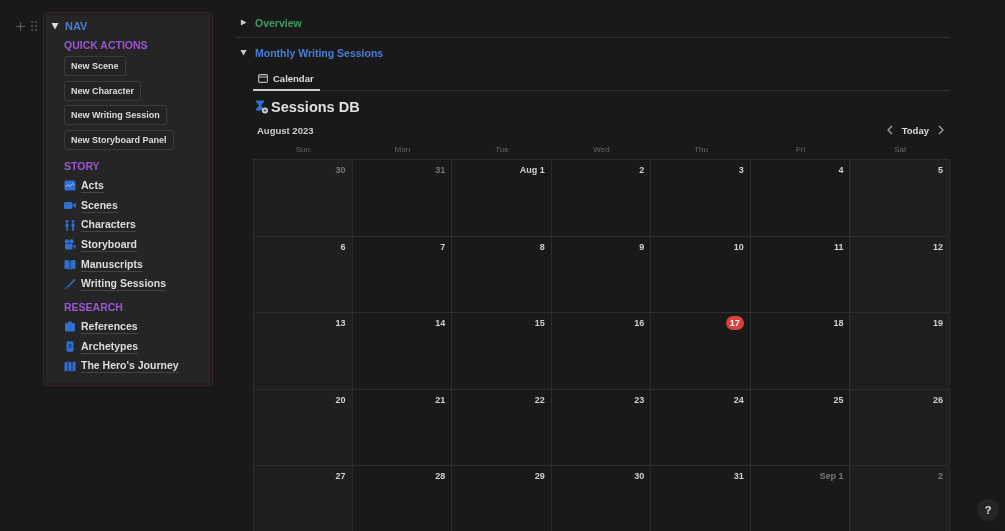 This screenshot has height=531, width=1005. What do you see at coordinates (601, 149) in the screenshot?
I see `weekday-label: Wed` at bounding box center [601, 149].